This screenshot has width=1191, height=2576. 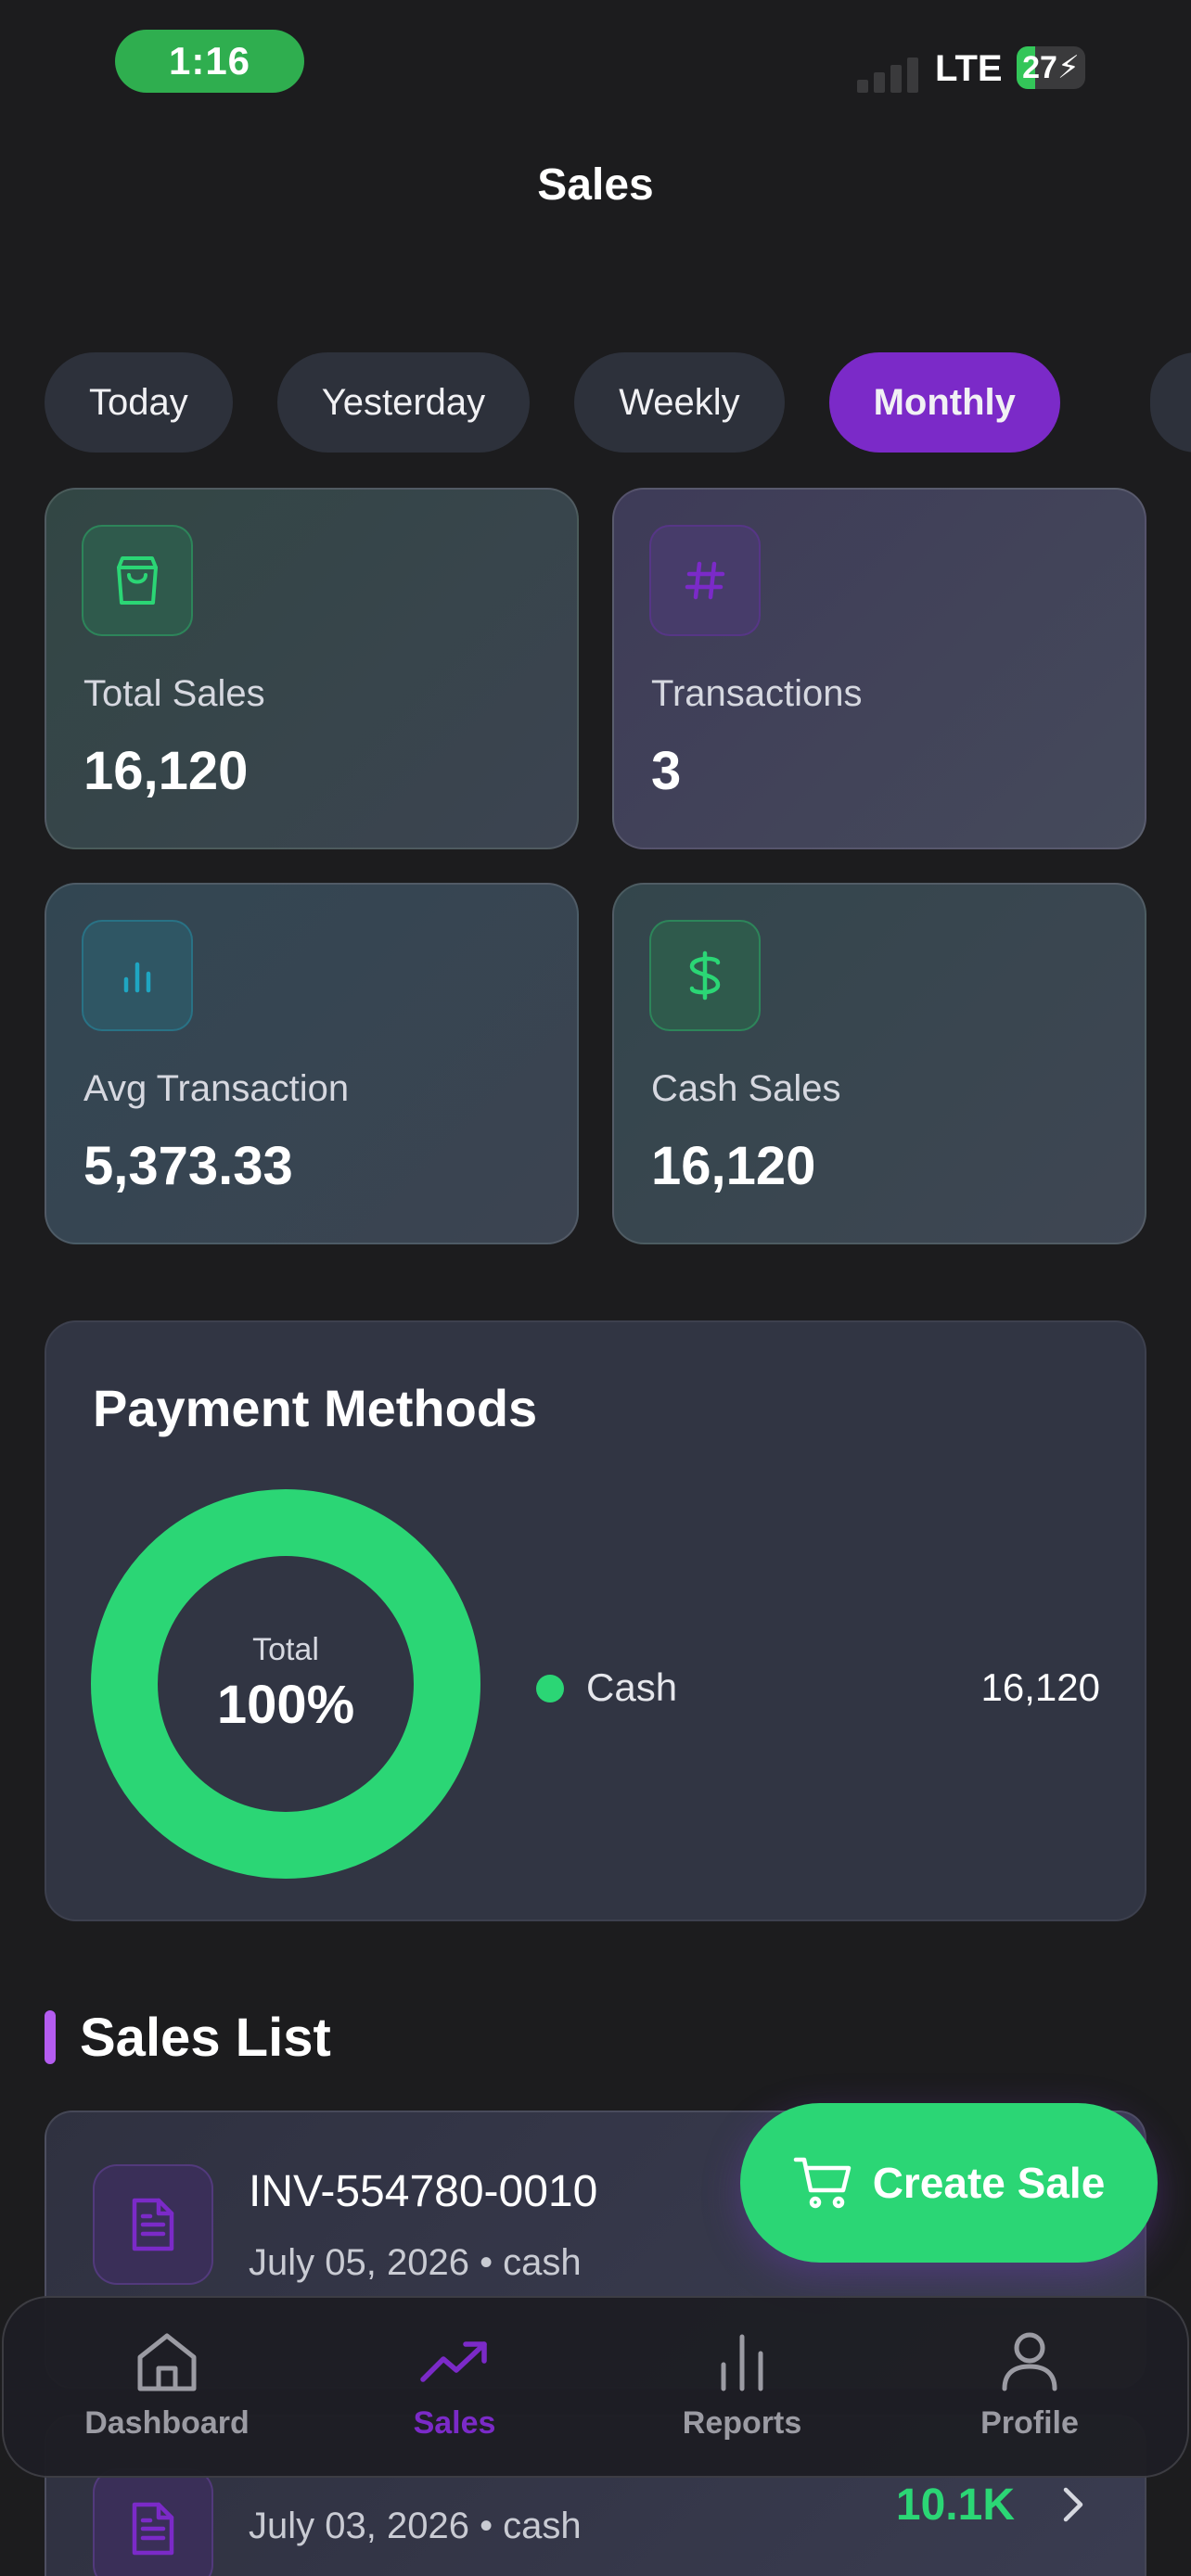 I want to click on battery-icon: 27⚡, so click(x=1051, y=67).